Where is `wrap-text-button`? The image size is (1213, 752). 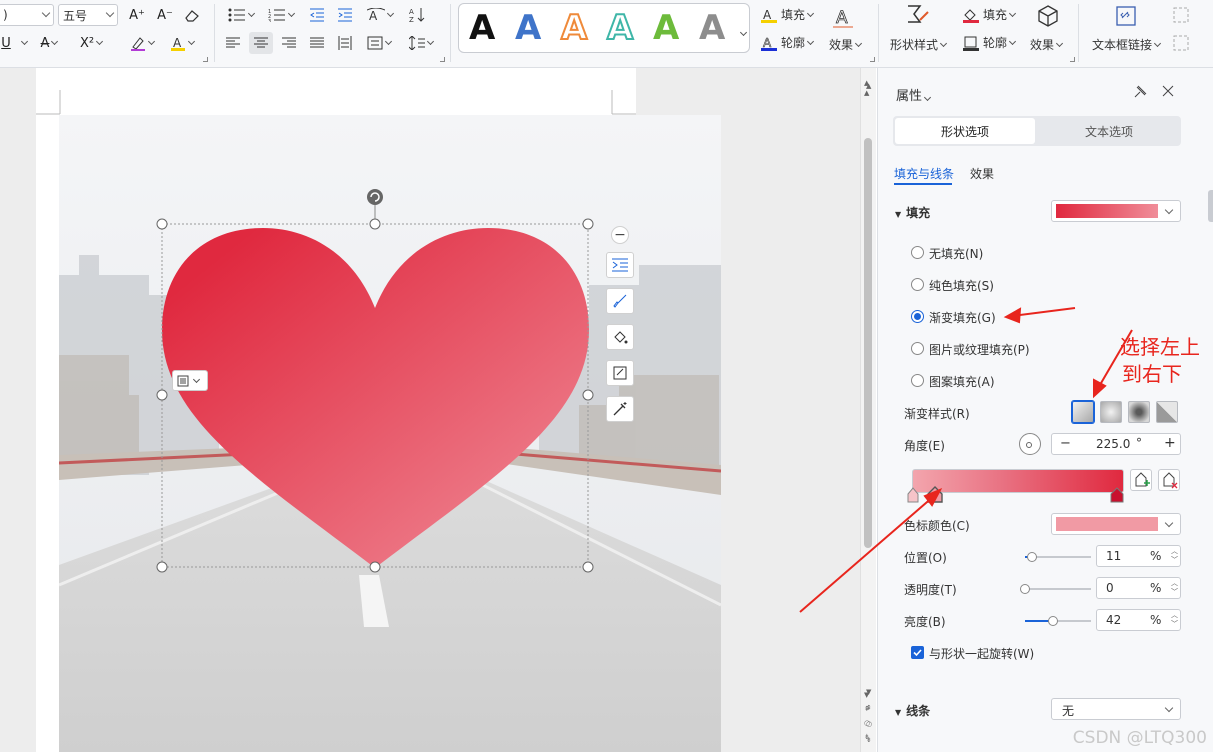 wrap-text-button is located at coordinates (620, 265).